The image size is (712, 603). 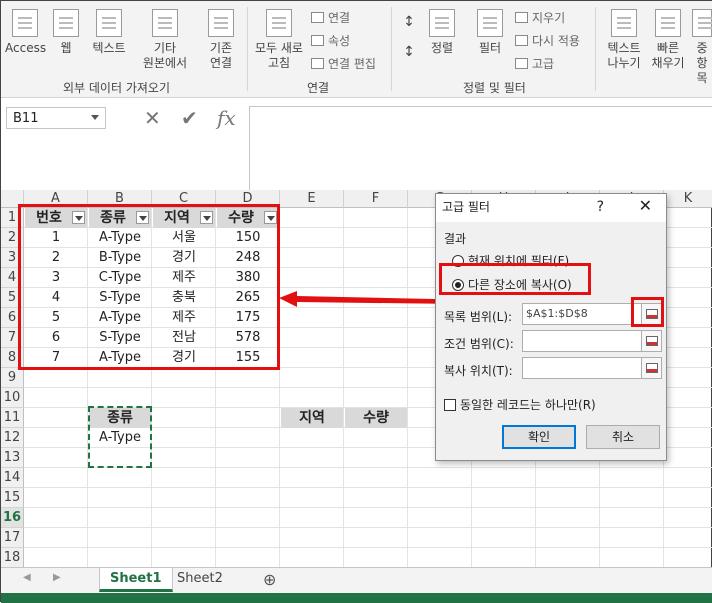 I want to click on list-range-label: 목록 범위(L):, so click(x=478, y=317).